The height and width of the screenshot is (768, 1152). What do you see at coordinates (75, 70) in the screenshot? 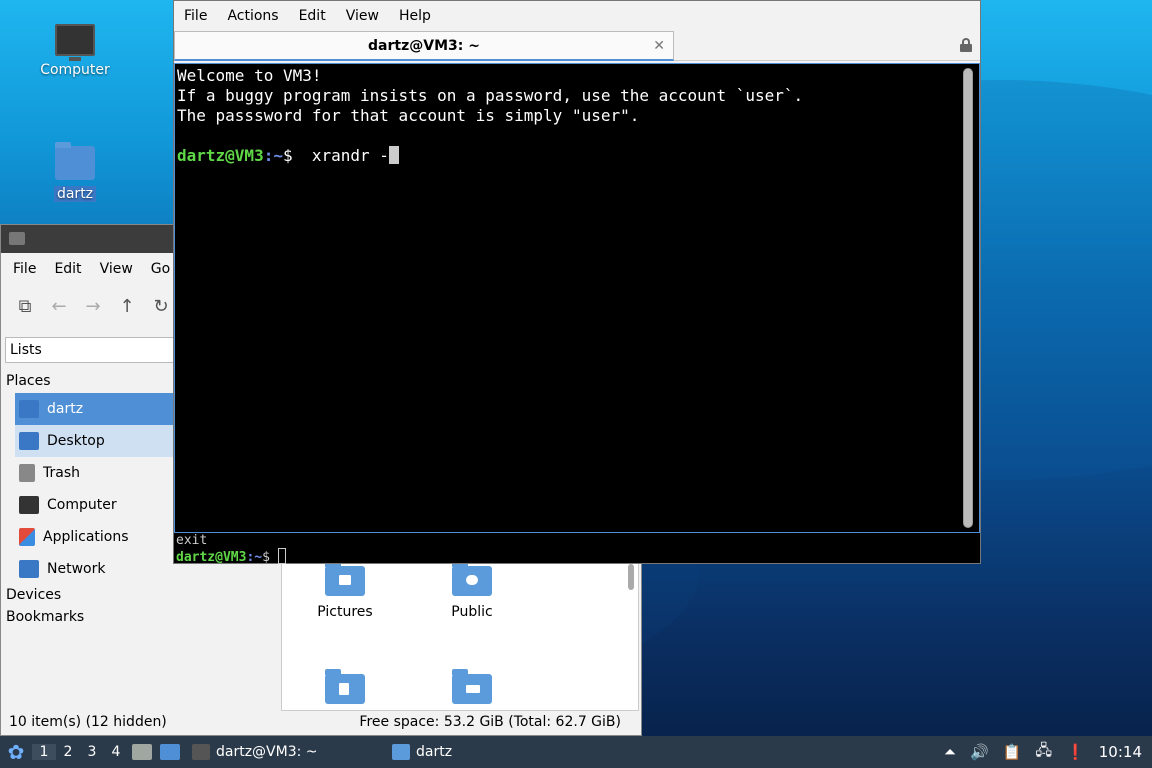
I see `desktop-icon-label: Computer` at bounding box center [75, 70].